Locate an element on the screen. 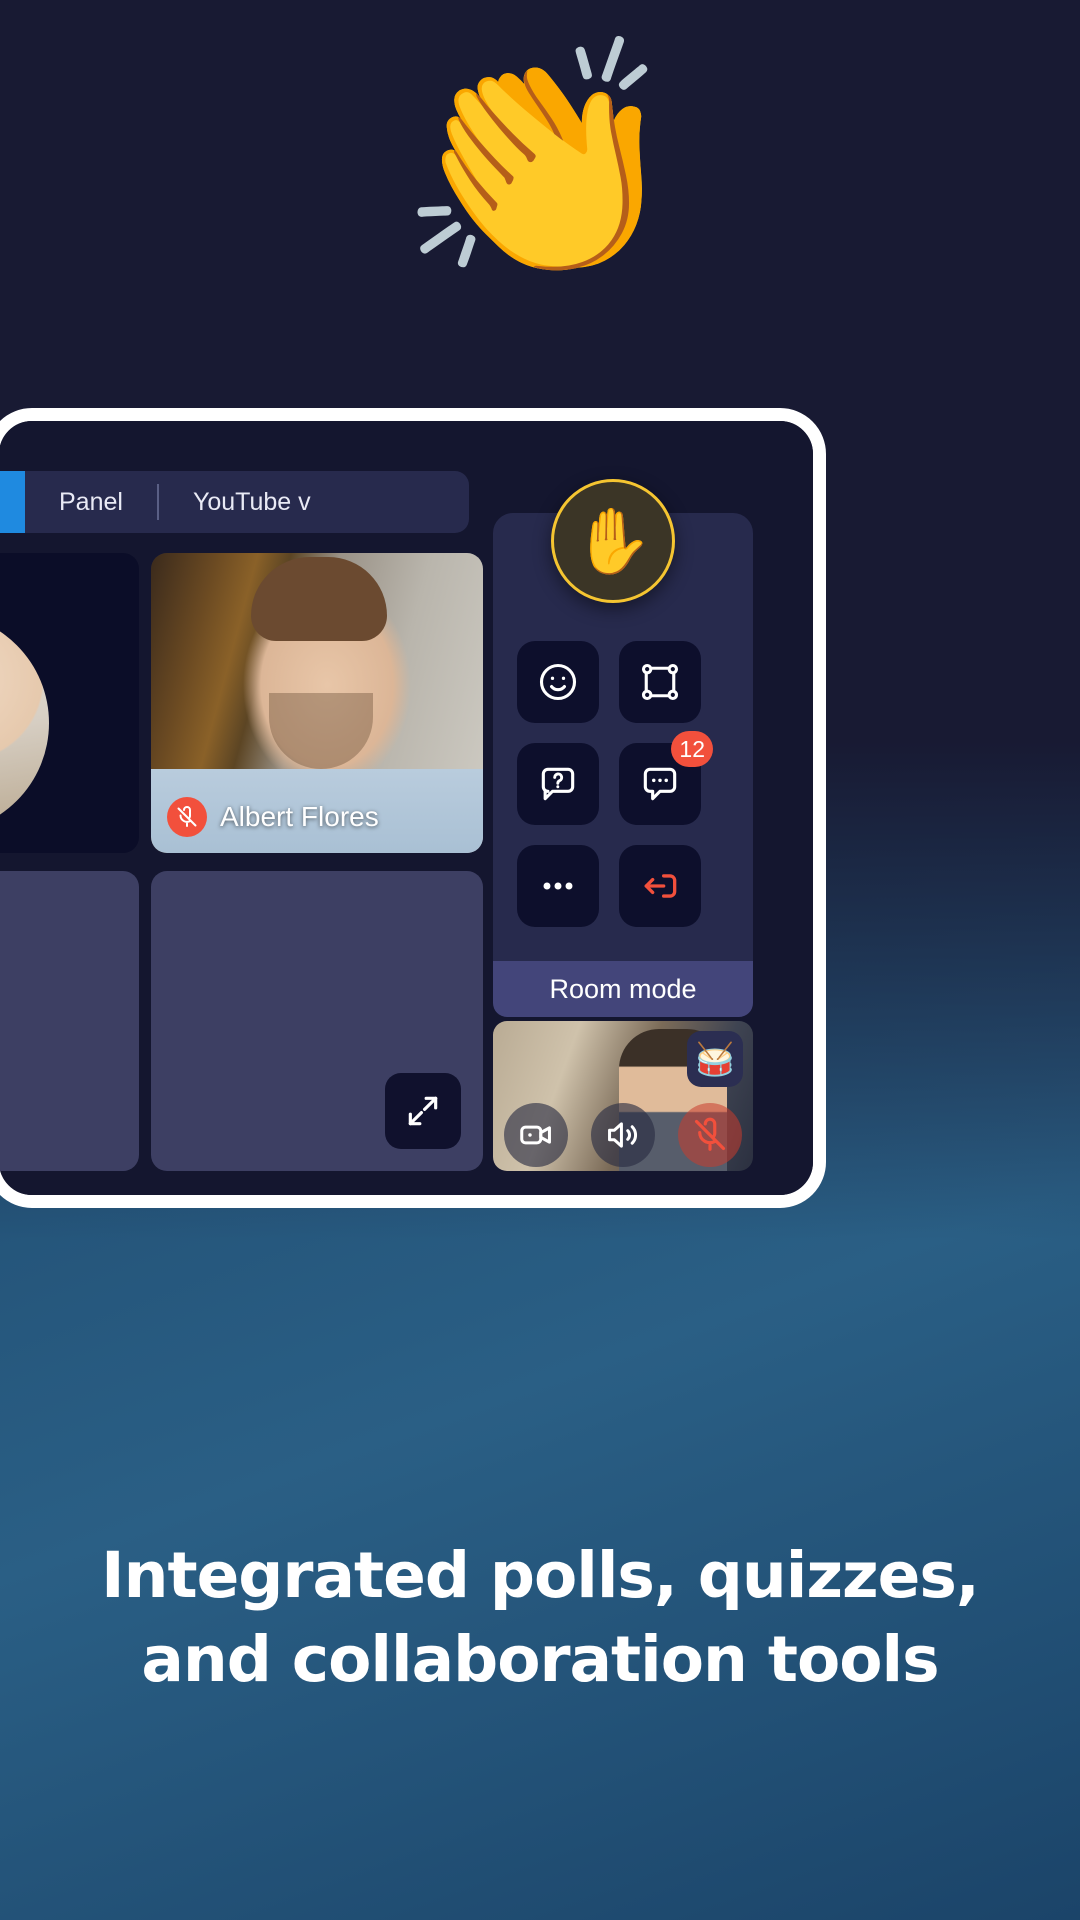 The height and width of the screenshot is (1920, 1080). chat-bubble-icon: 12 is located at coordinates (666, 778).